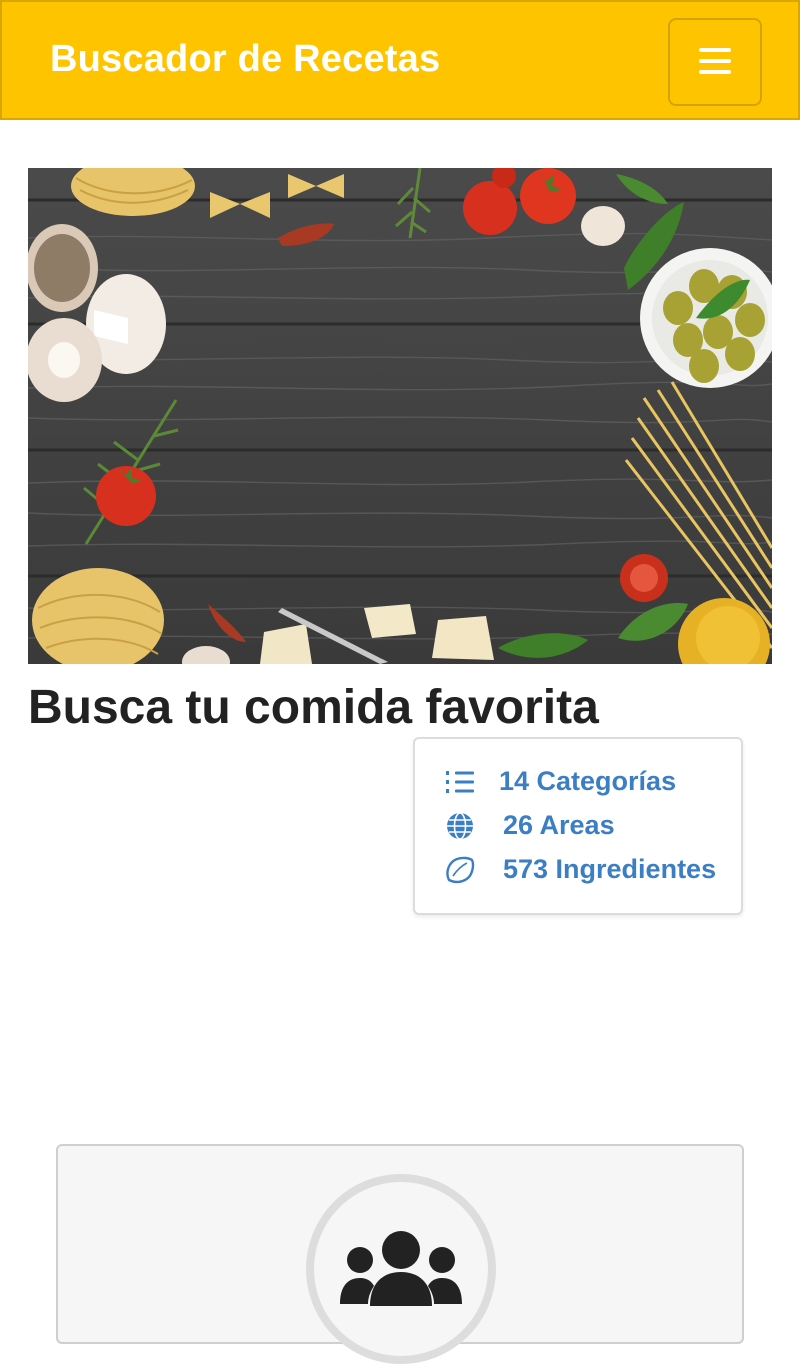 Image resolution: width=800 pixels, height=1364 pixels. Describe the element at coordinates (610, 869) in the screenshot. I see `ingredients-label: 573 Ingredientes` at that location.